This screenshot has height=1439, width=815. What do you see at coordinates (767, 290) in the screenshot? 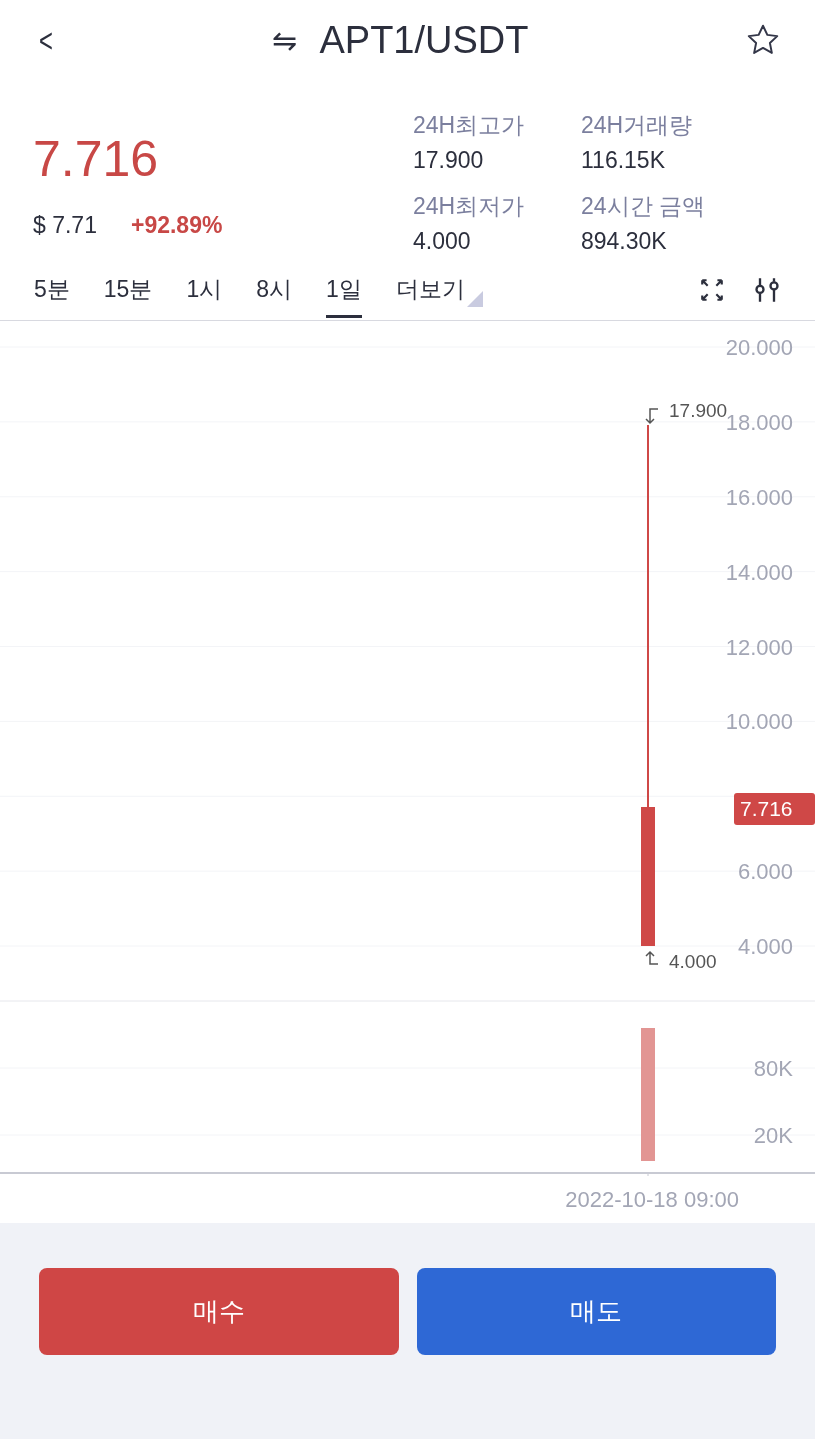
I see `settings-icon` at bounding box center [767, 290].